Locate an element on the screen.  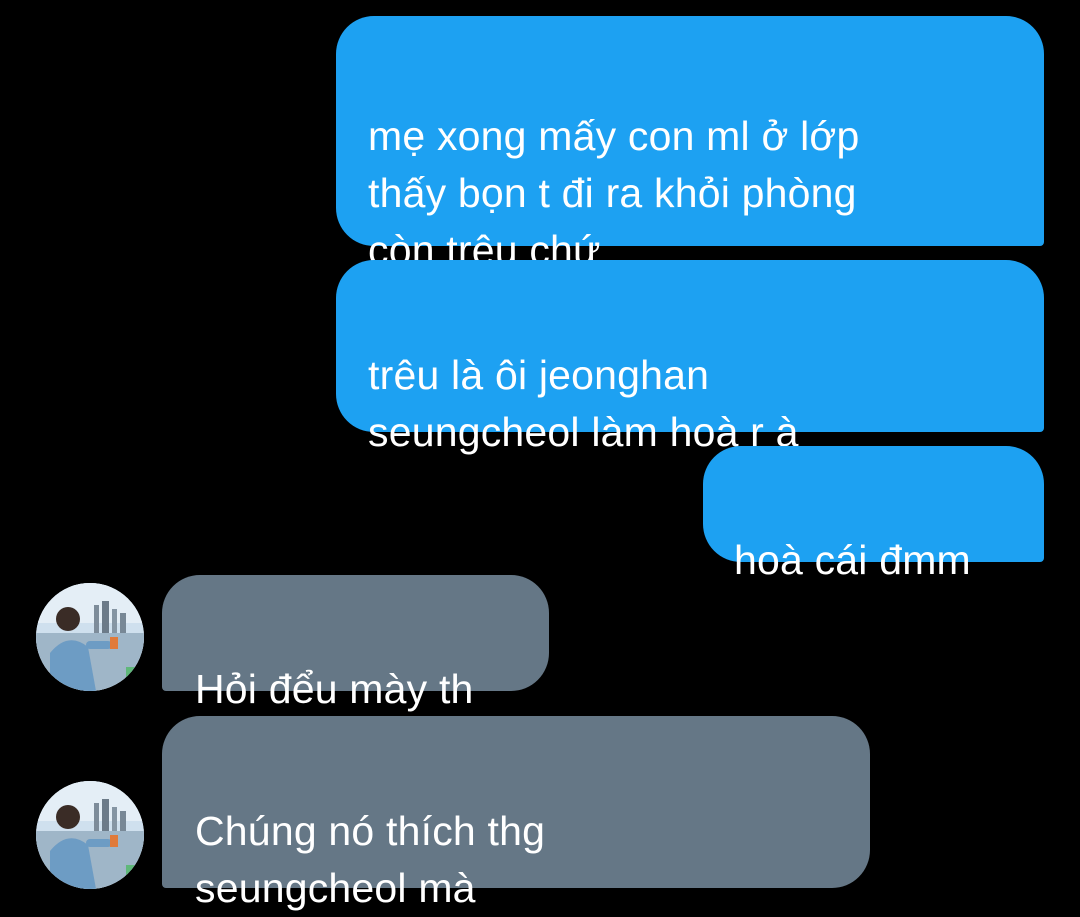
message-text: Chúng nó thích thg seungcheol mà is located at coordinates (370, 859).